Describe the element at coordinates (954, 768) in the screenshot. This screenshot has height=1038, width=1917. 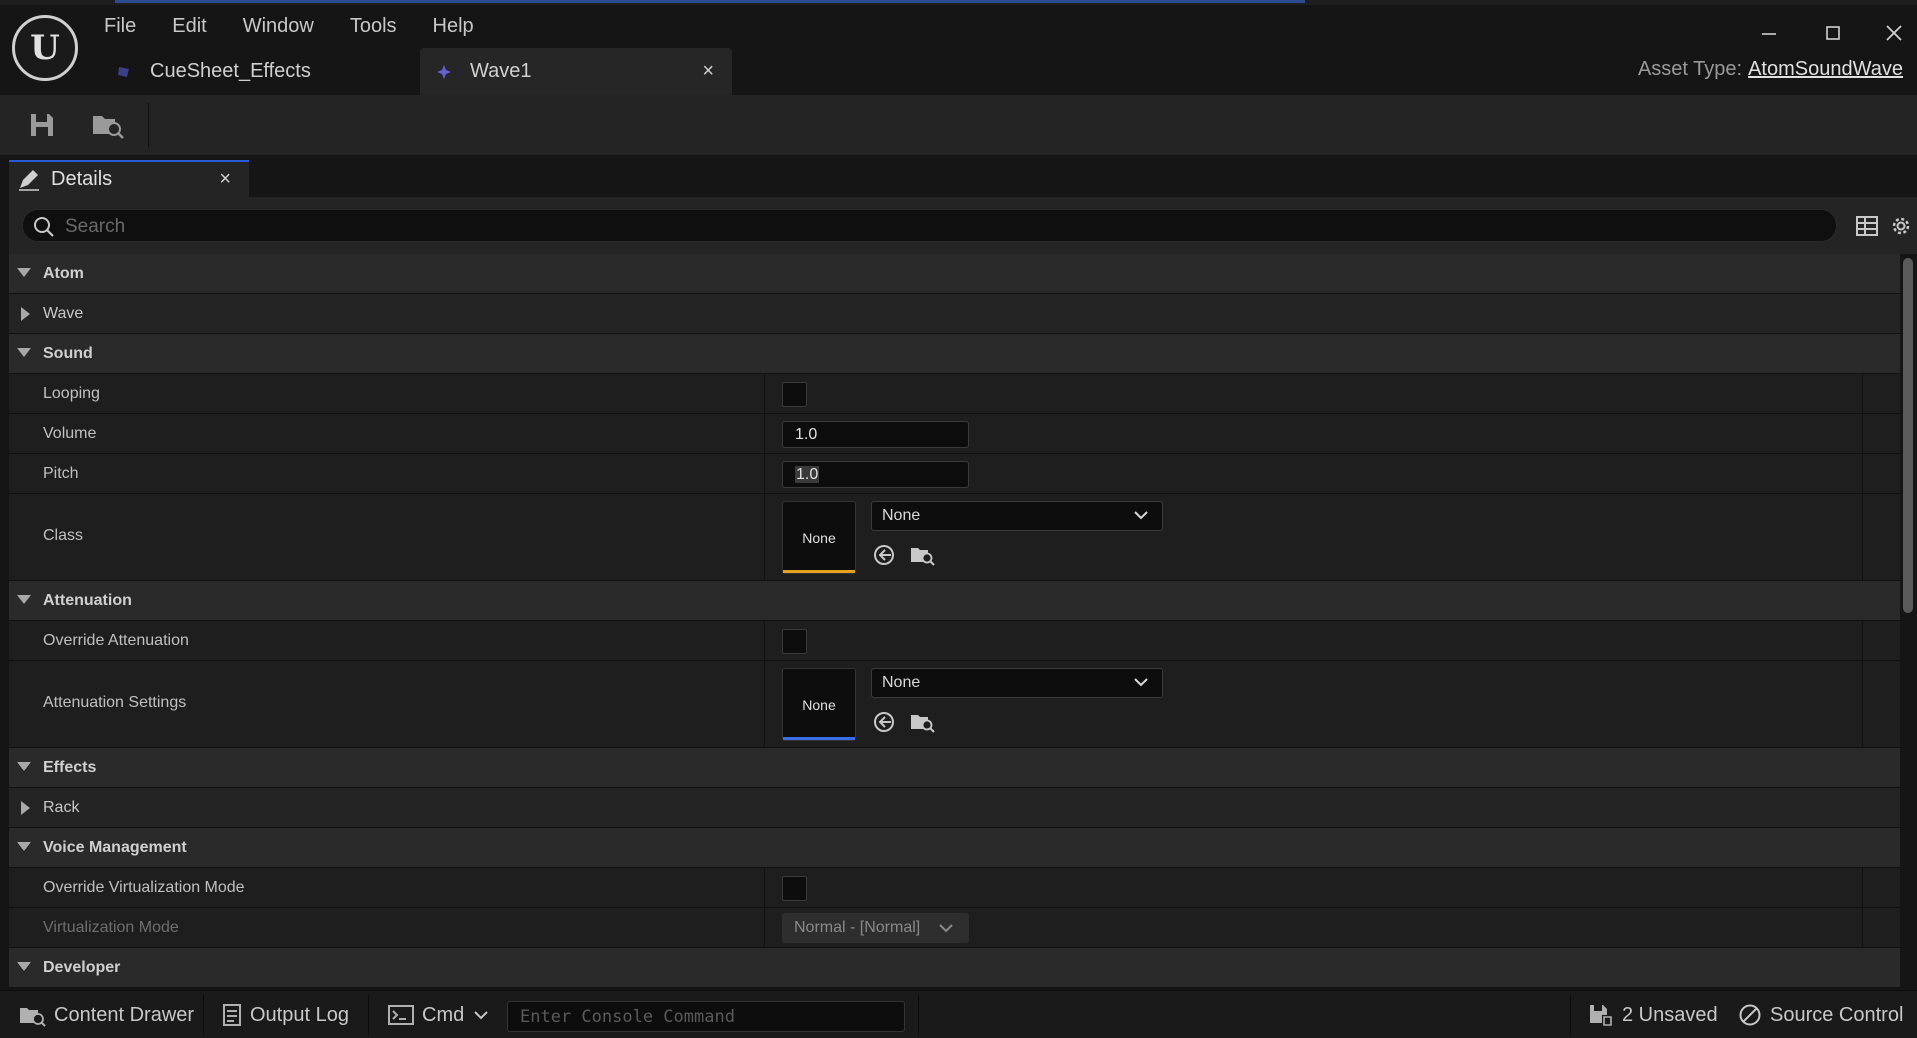
I see `category-effects: Effects` at that location.